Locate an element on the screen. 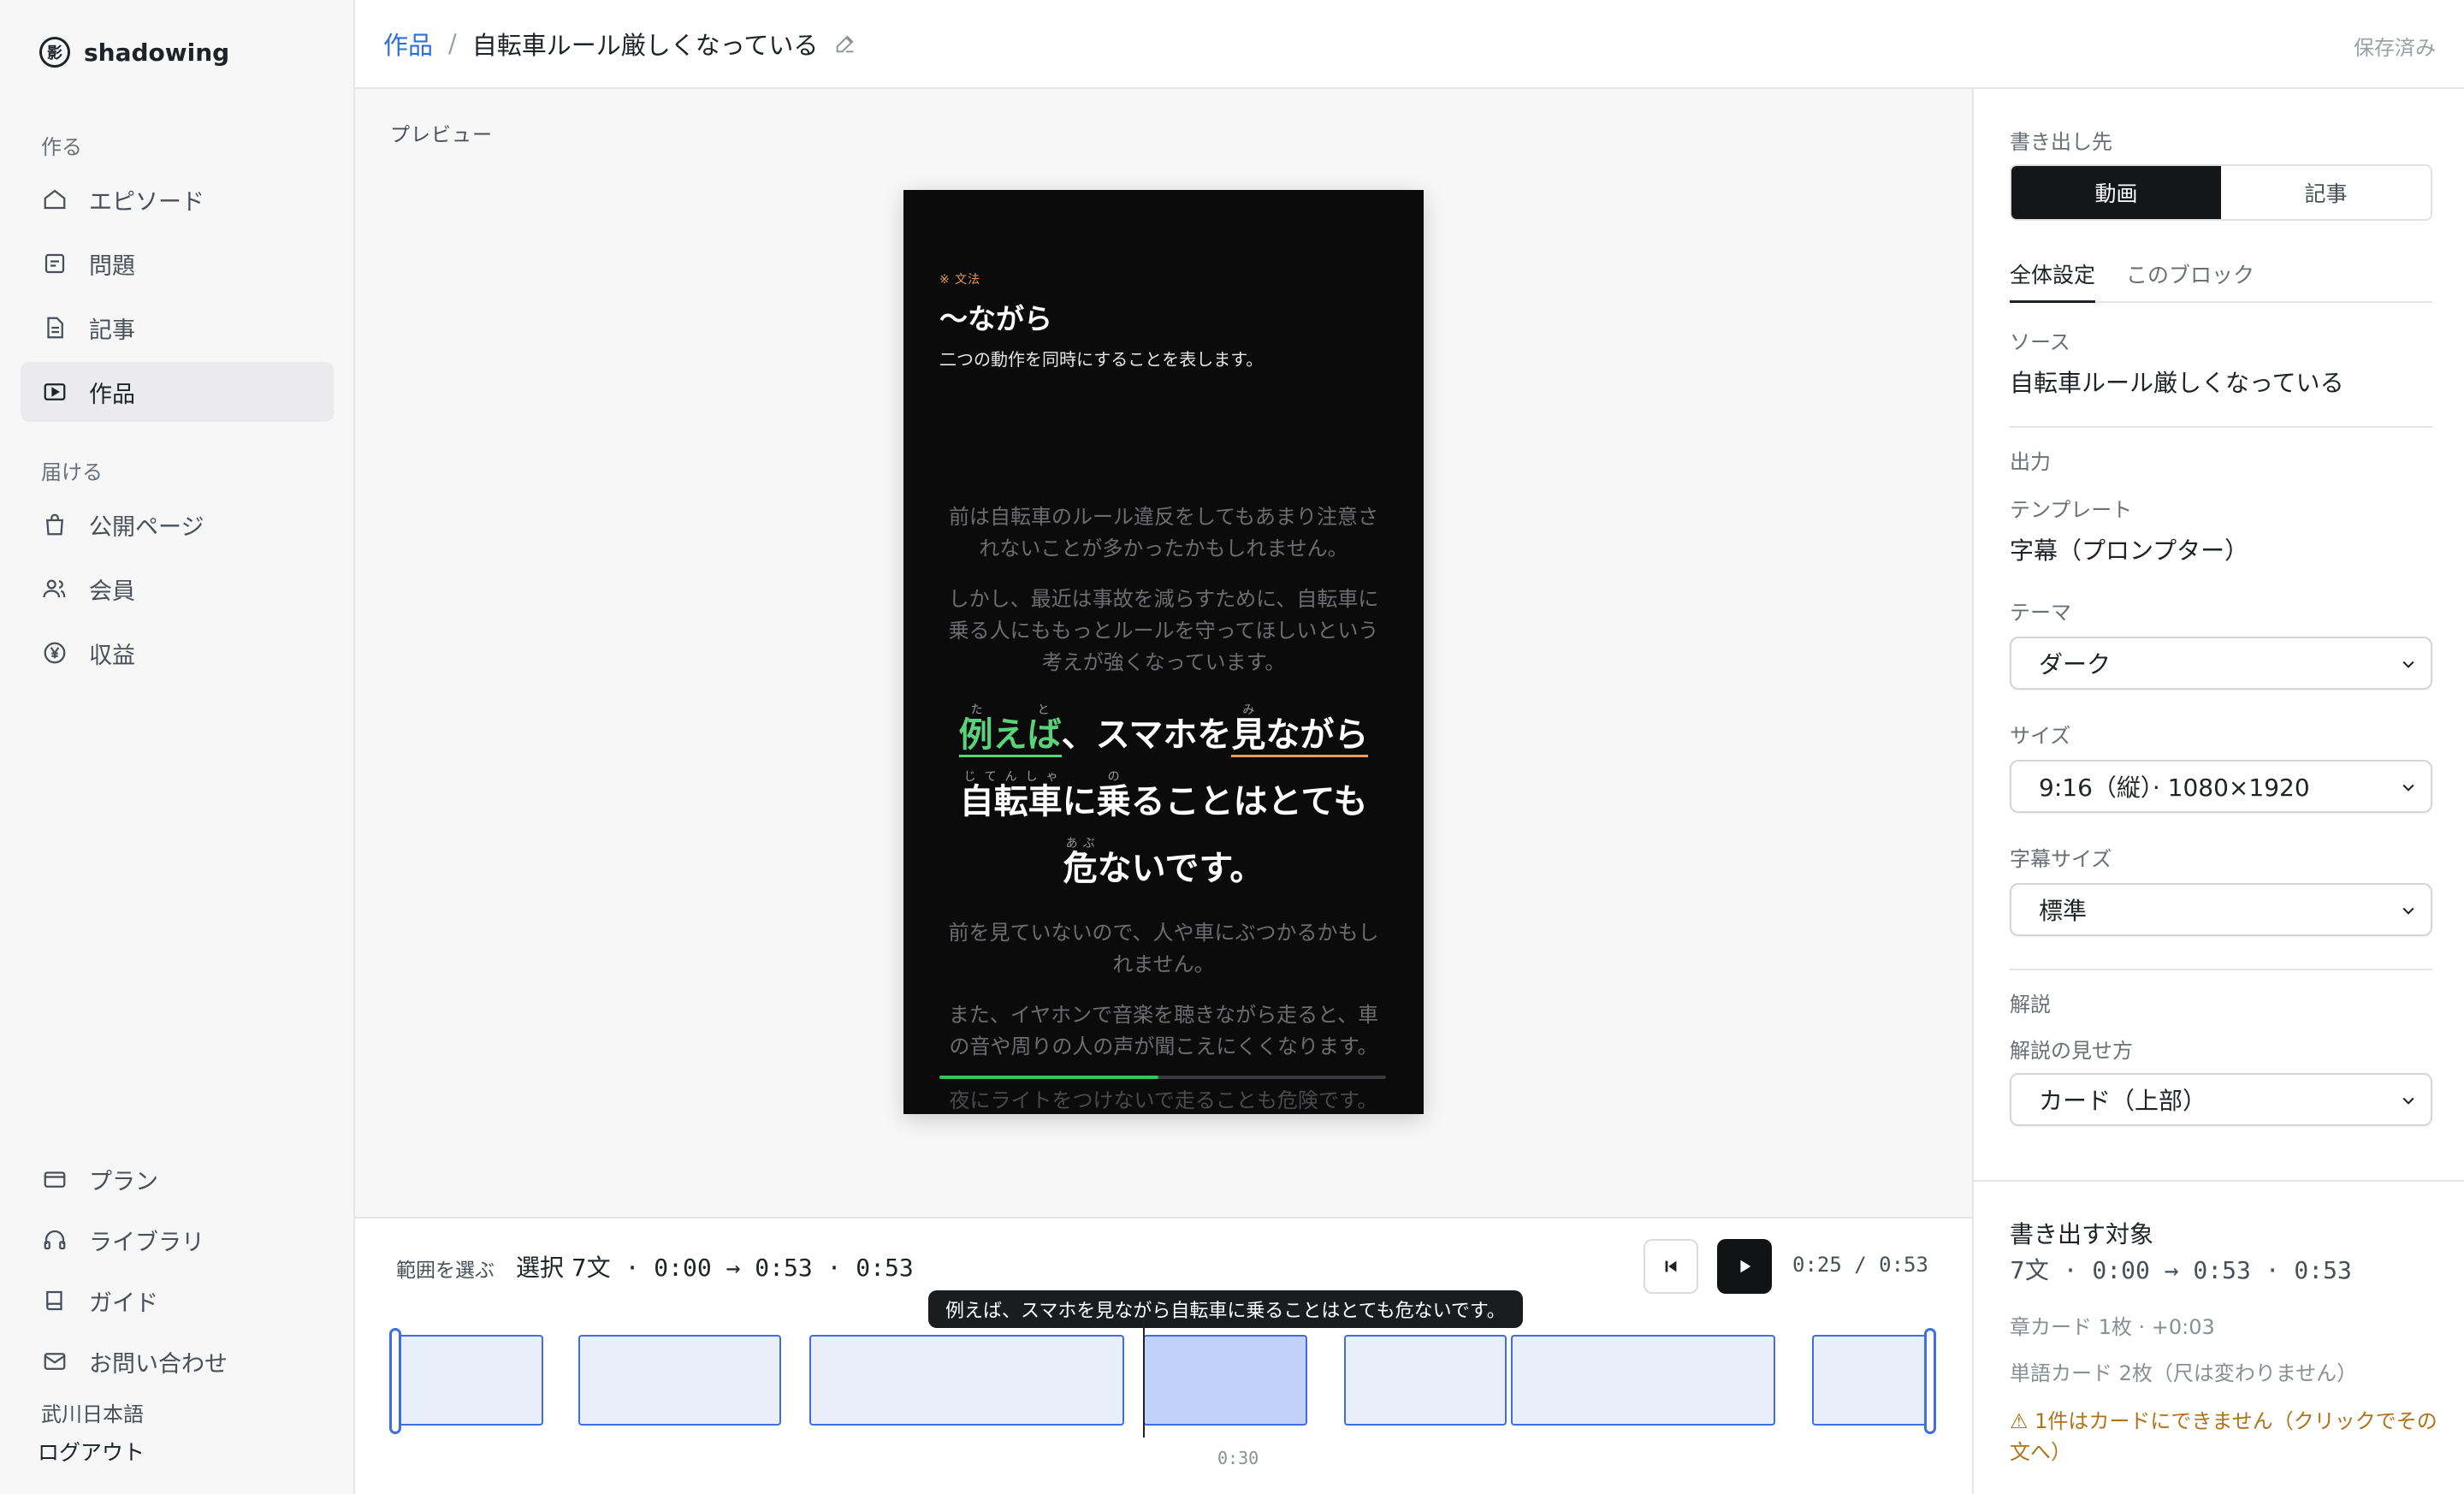 This screenshot has height=1494, width=2464. selection-summary: 選択 7文 · 0:00 → 0:53 · 0:53 is located at coordinates (715, 1266).